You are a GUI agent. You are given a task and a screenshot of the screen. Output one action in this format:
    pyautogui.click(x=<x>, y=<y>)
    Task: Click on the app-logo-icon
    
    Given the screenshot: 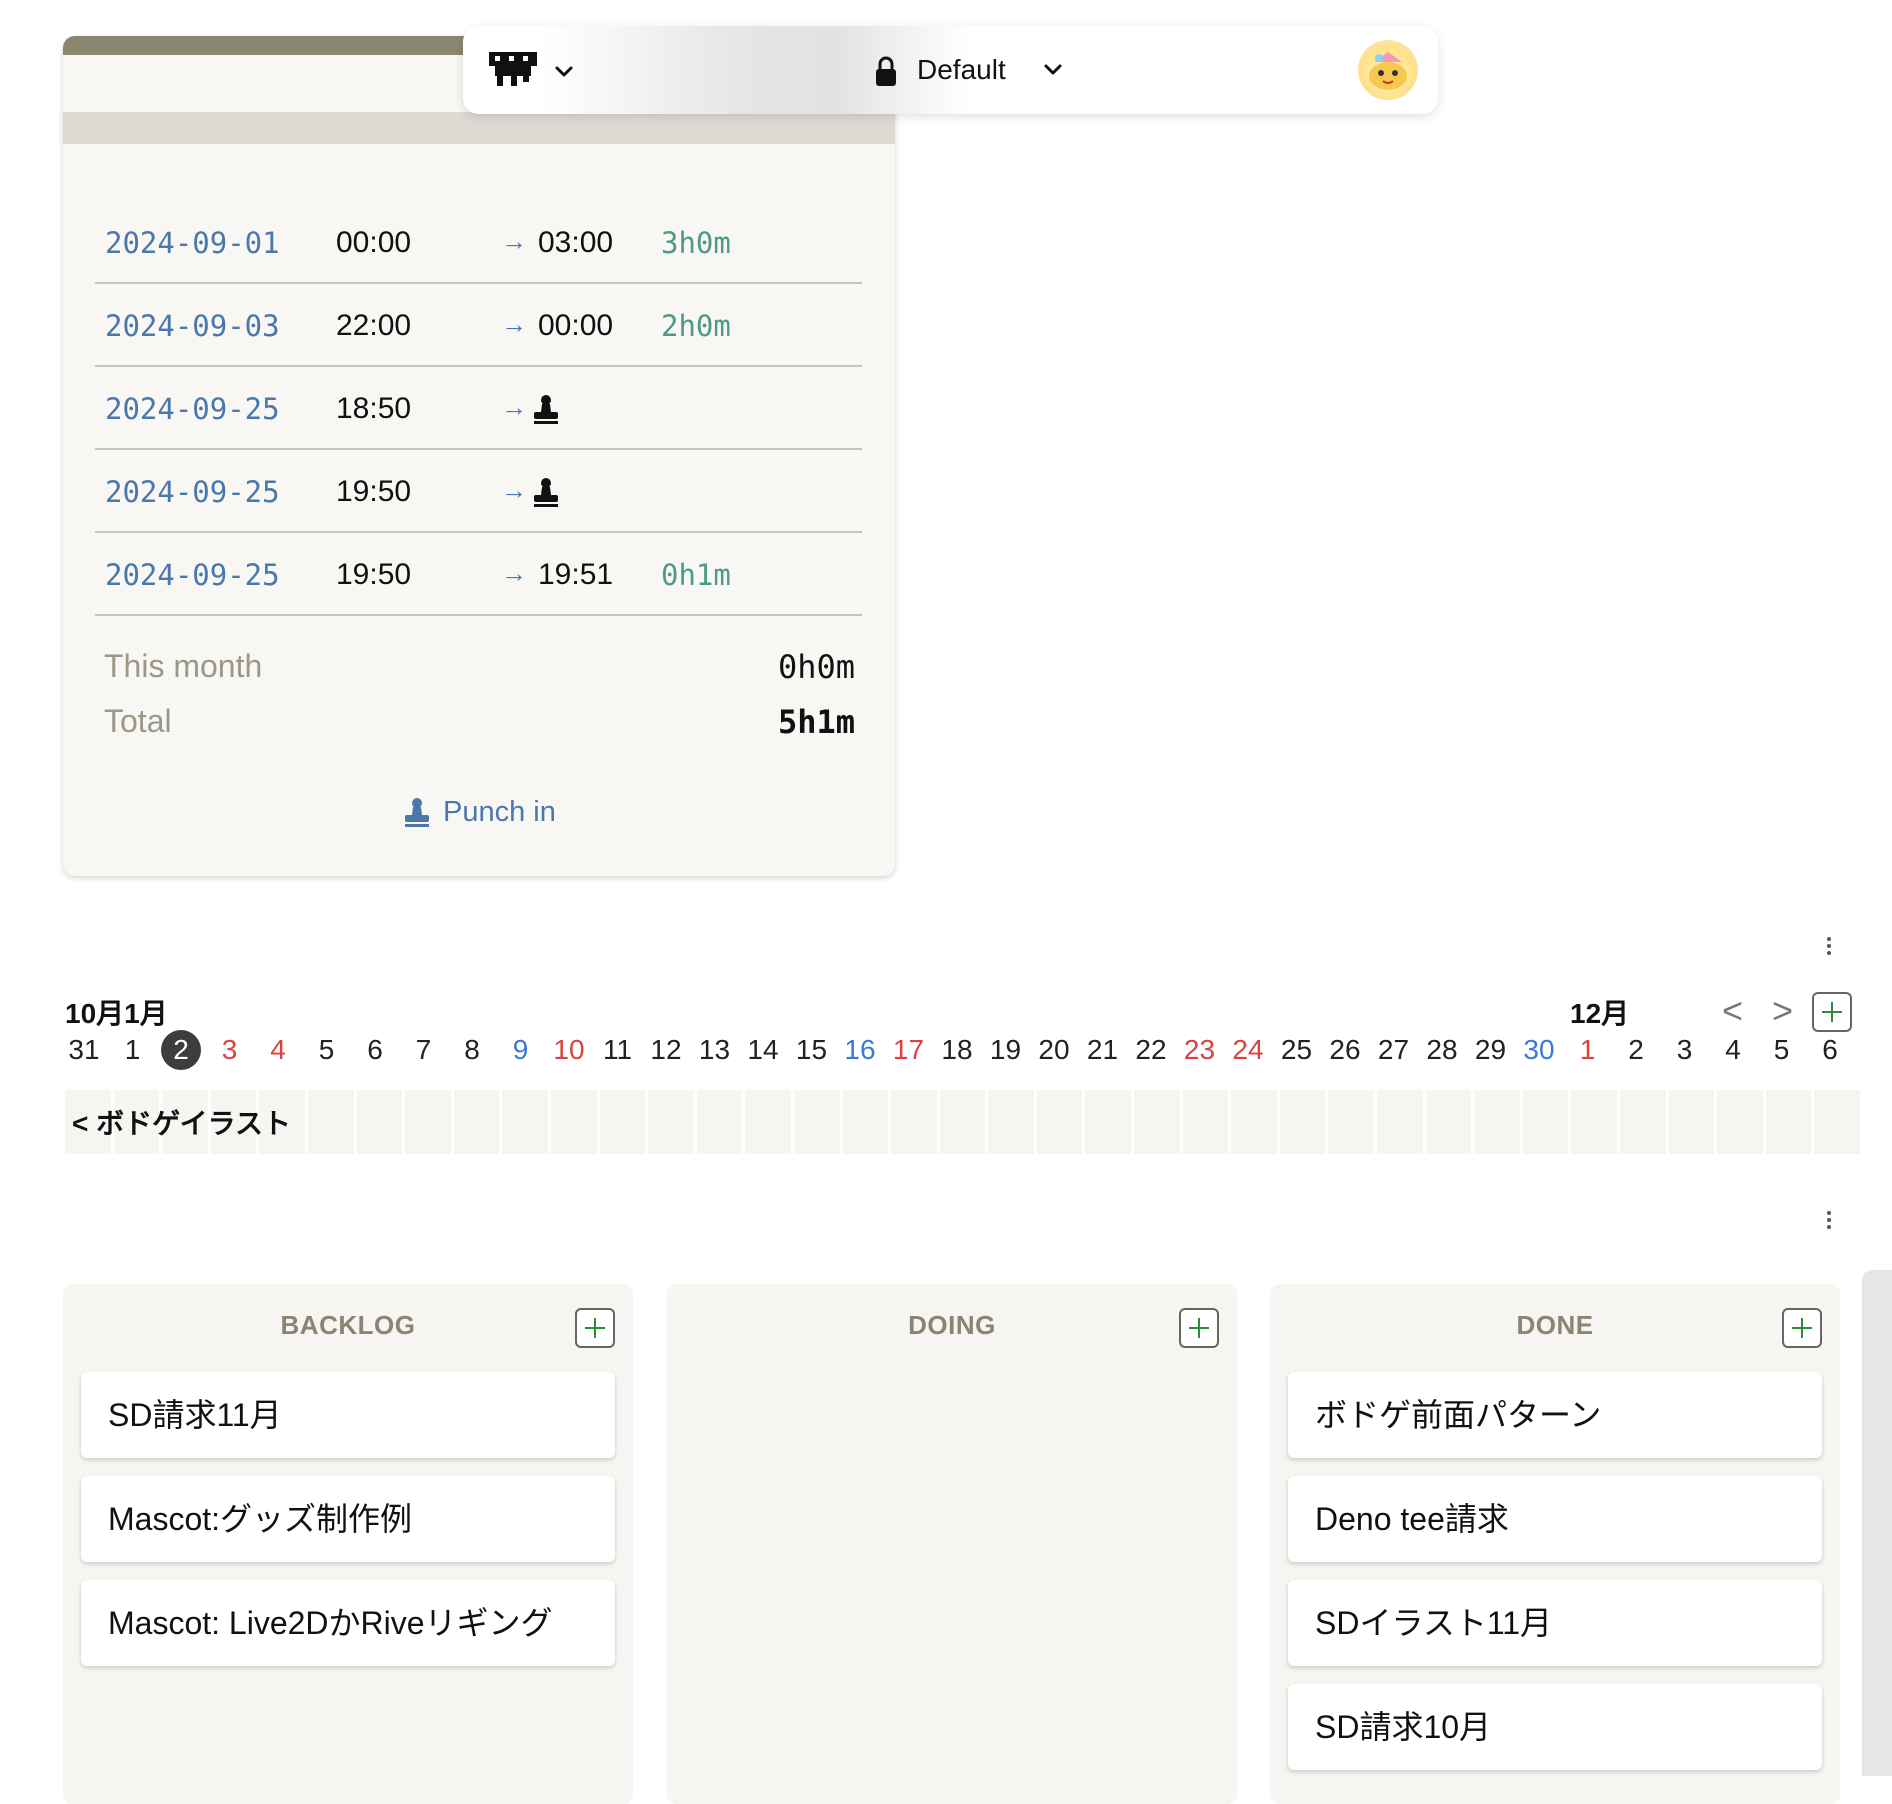 What is the action you would take?
    pyautogui.click(x=513, y=69)
    